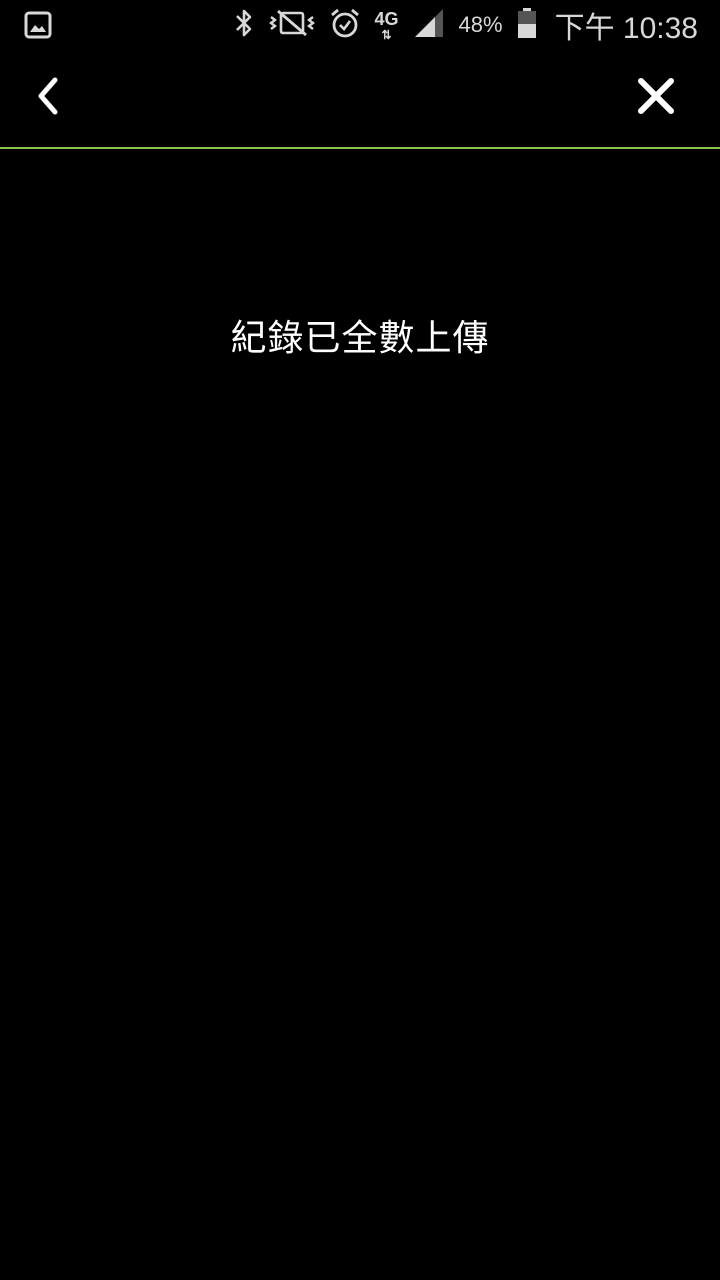  Describe the element at coordinates (386, 34) in the screenshot. I see `data-arrows-icon: ⇅` at that location.